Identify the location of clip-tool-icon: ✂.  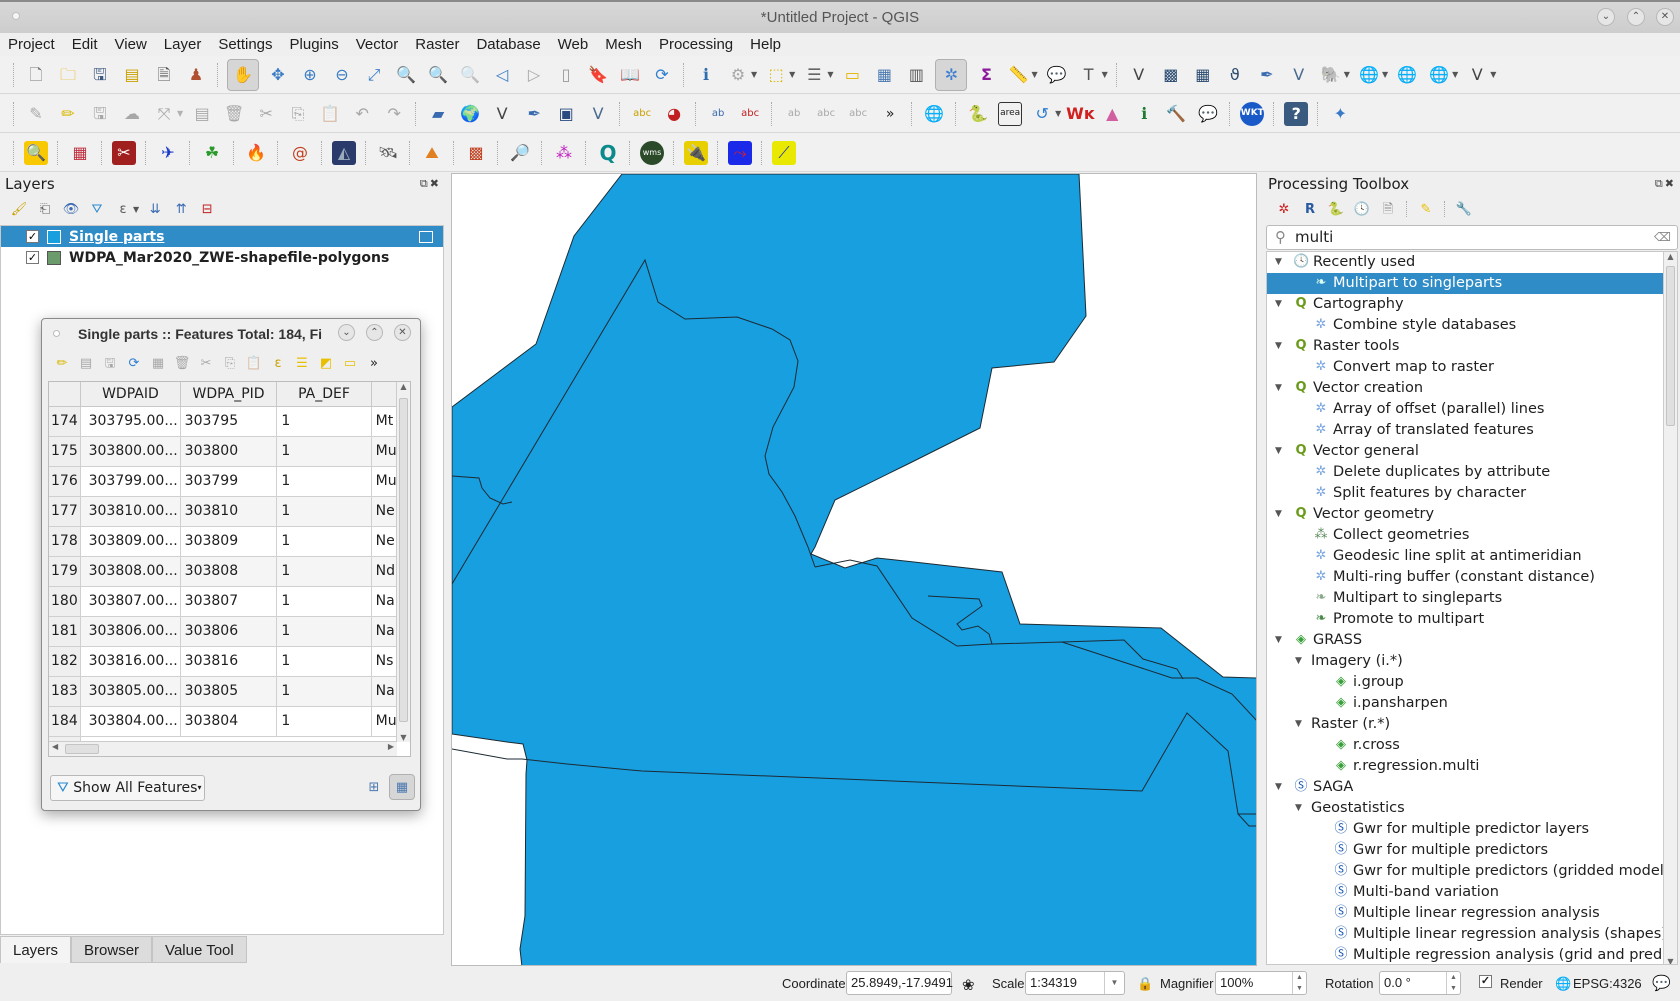
(124, 152).